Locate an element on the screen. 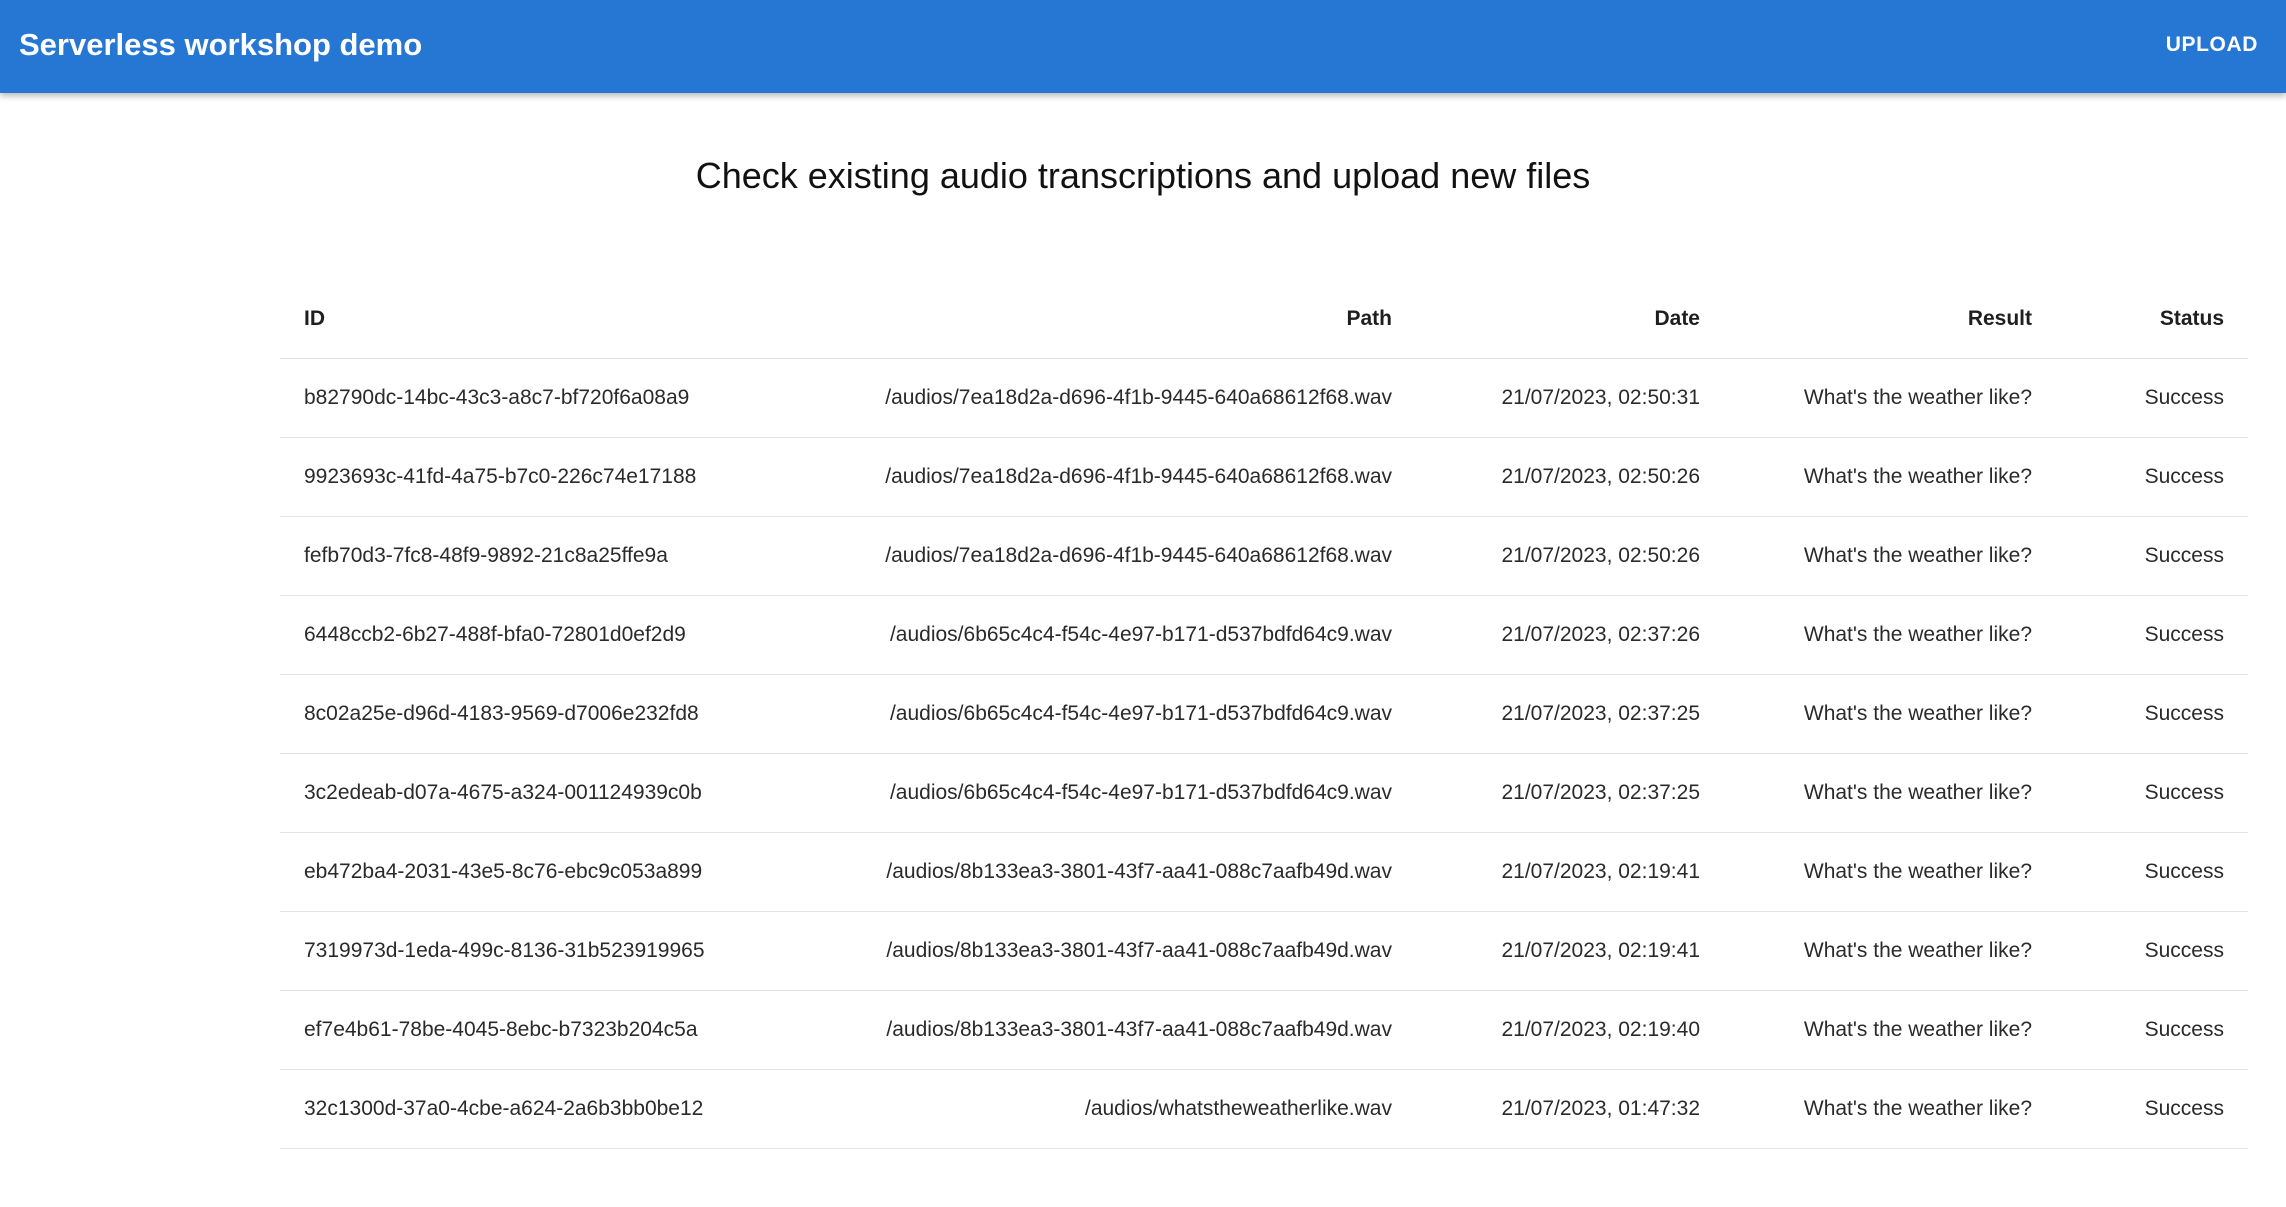  app-title: Serverless workshop demo is located at coordinates (221, 44).